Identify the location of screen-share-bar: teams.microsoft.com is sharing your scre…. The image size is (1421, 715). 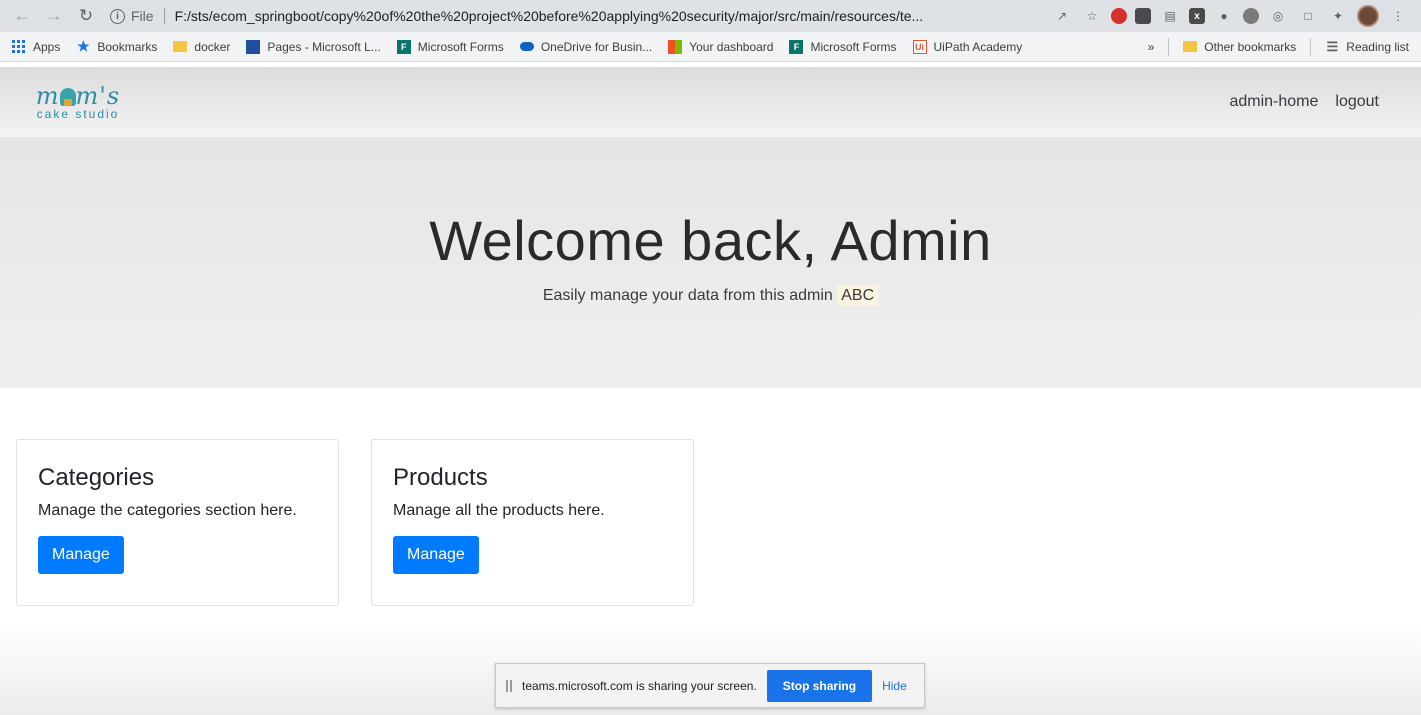
(710, 685).